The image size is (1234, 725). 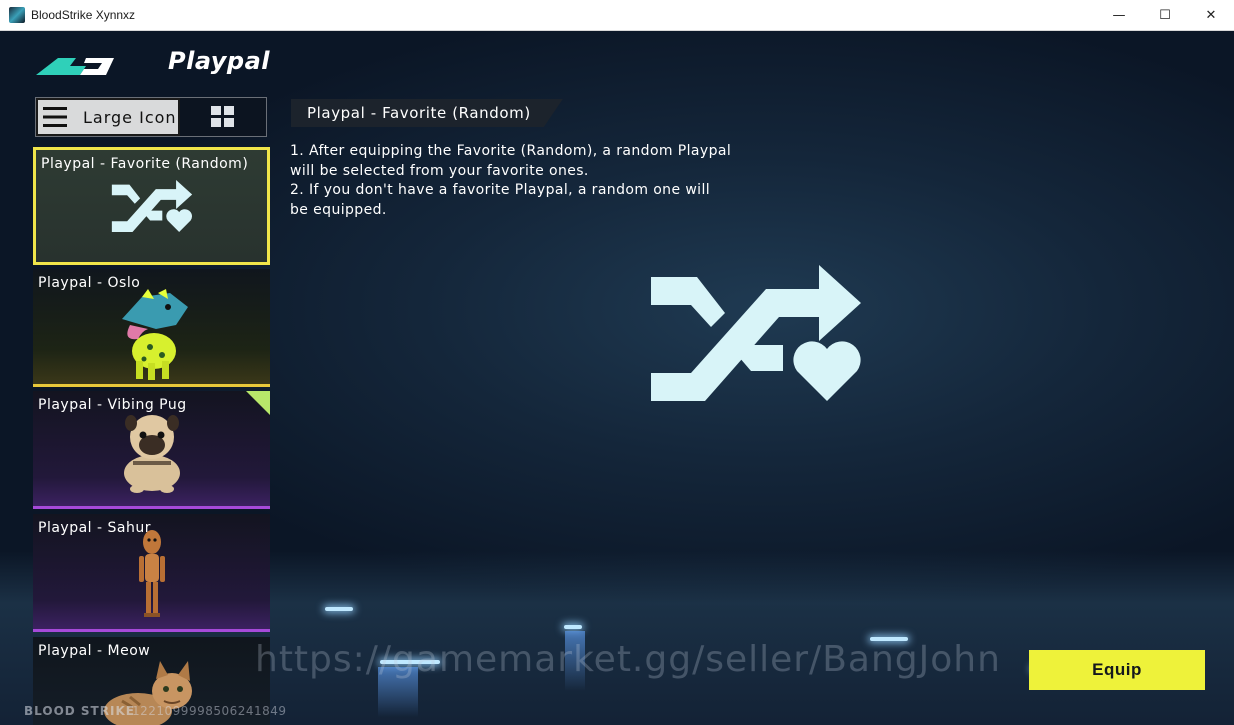 What do you see at coordinates (130, 117) in the screenshot?
I see `large-icon-label: Large Icon` at bounding box center [130, 117].